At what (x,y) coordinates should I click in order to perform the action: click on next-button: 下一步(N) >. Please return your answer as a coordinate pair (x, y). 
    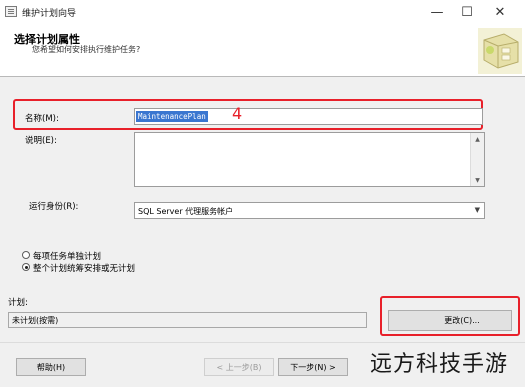
    Looking at the image, I should click on (313, 367).